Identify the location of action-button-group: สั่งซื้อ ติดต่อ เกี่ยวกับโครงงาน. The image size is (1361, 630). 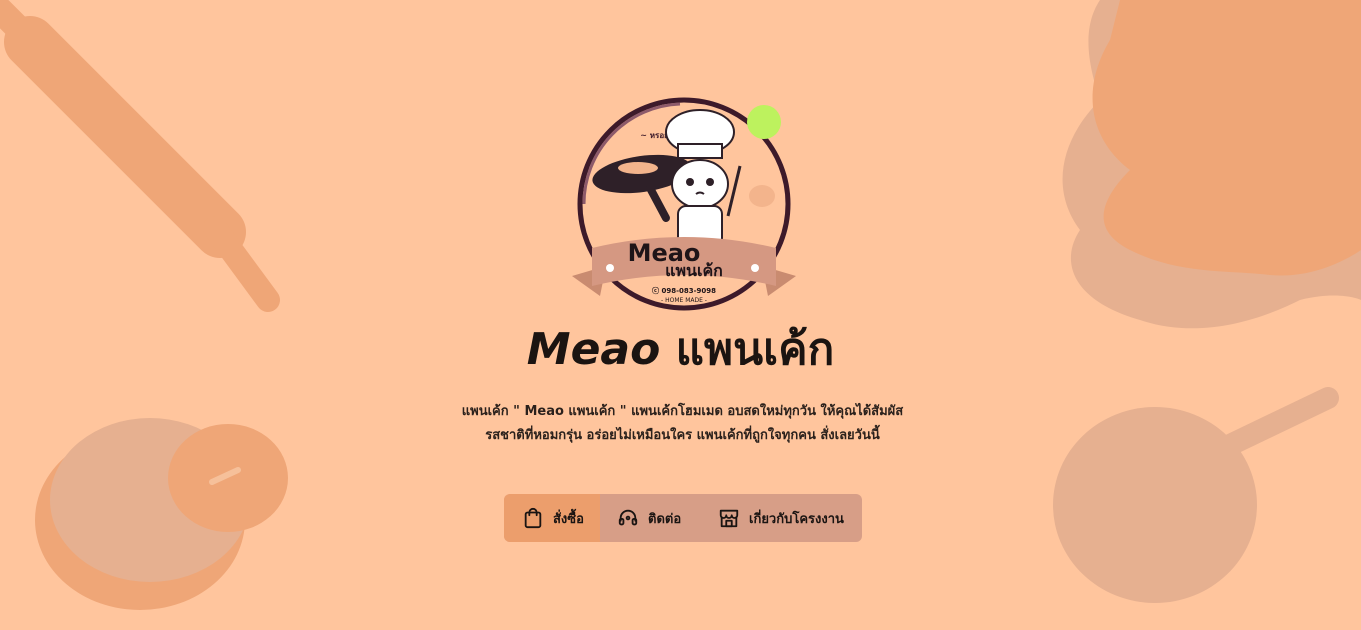
(683, 518).